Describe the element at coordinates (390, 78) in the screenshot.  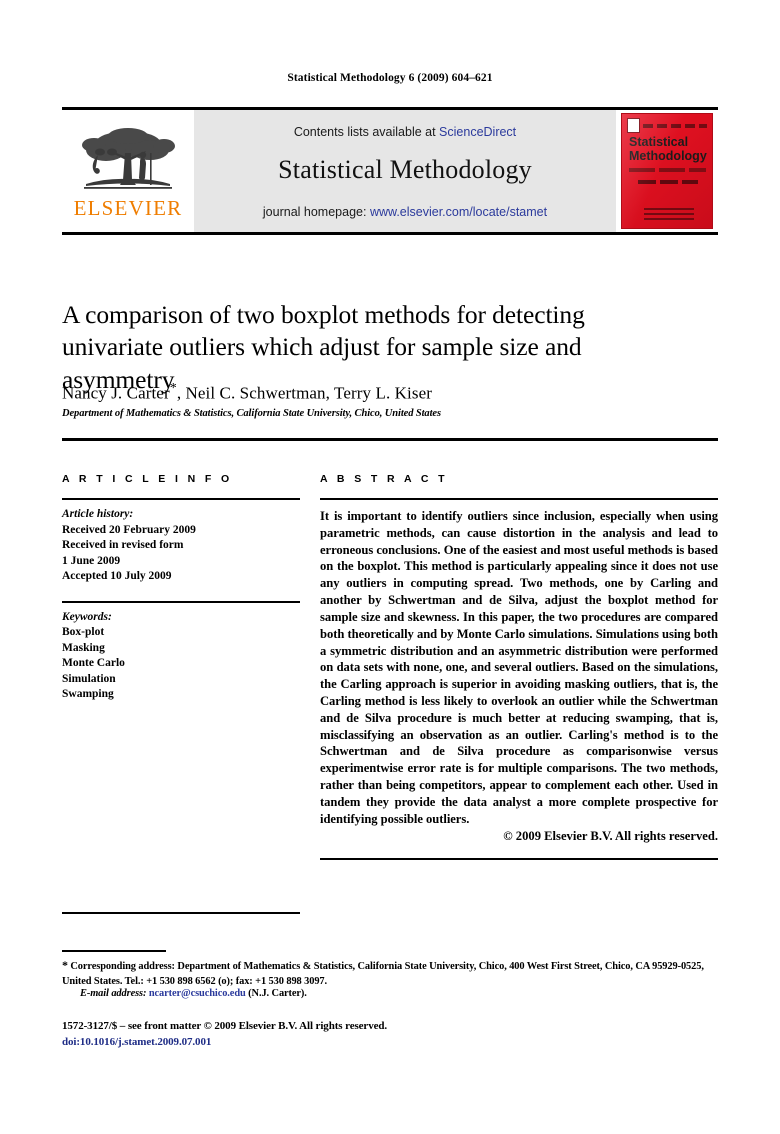
I see `running-head: Statistical Methodology 6 (2009) 604–621` at that location.